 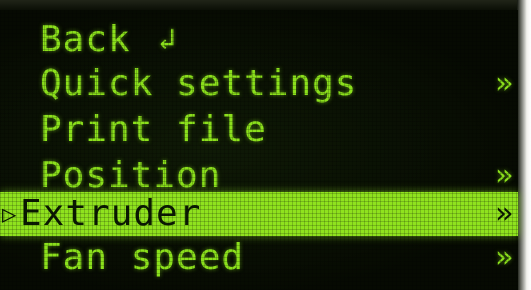 I want to click on selection-cursor-icon: ▷, so click(x=10, y=214).